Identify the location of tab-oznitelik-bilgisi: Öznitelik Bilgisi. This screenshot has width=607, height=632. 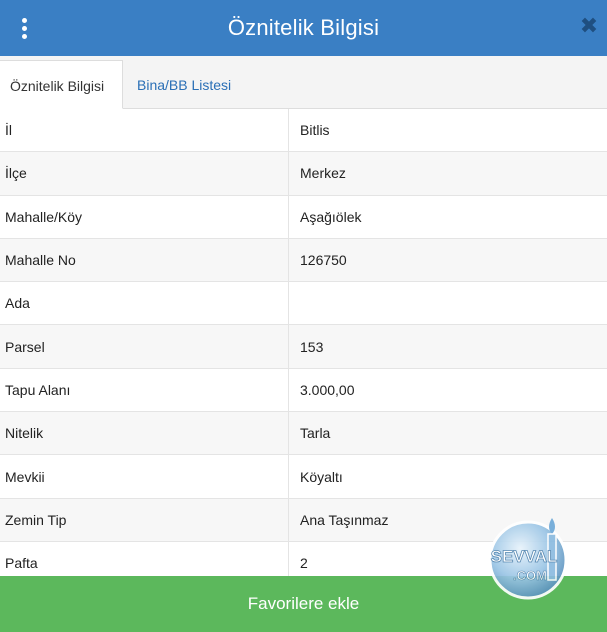
(61, 84).